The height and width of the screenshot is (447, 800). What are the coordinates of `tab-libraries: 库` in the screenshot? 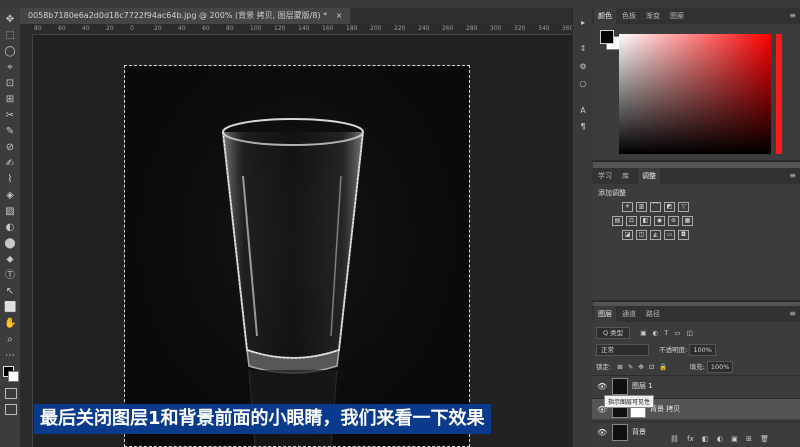 It's located at (625, 176).